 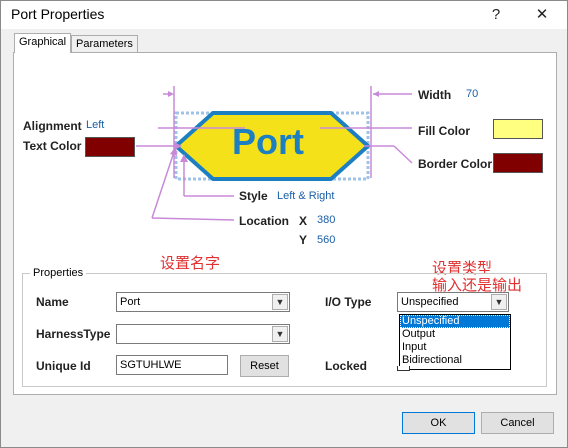 I want to click on io-option-output: Output, so click(x=455, y=334).